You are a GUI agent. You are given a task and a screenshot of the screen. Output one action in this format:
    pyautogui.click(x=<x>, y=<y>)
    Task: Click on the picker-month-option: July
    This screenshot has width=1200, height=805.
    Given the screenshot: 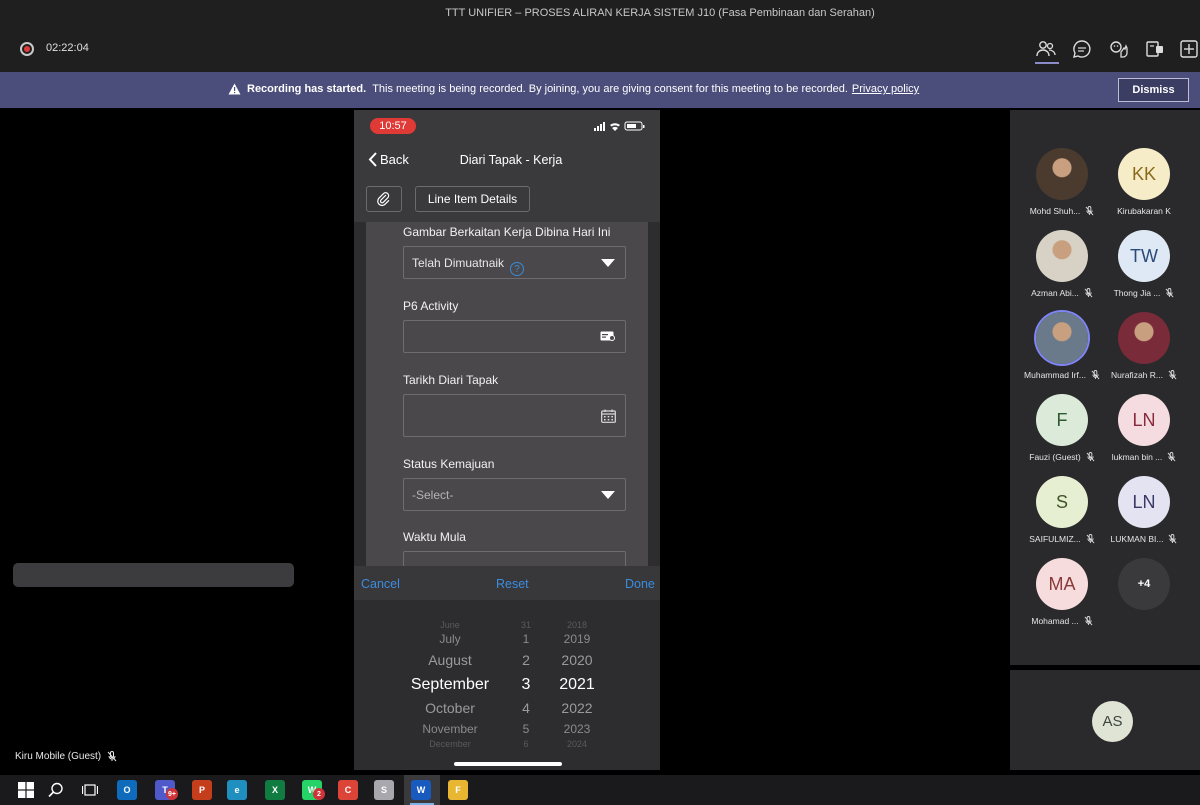 What is the action you would take?
    pyautogui.click(x=450, y=639)
    